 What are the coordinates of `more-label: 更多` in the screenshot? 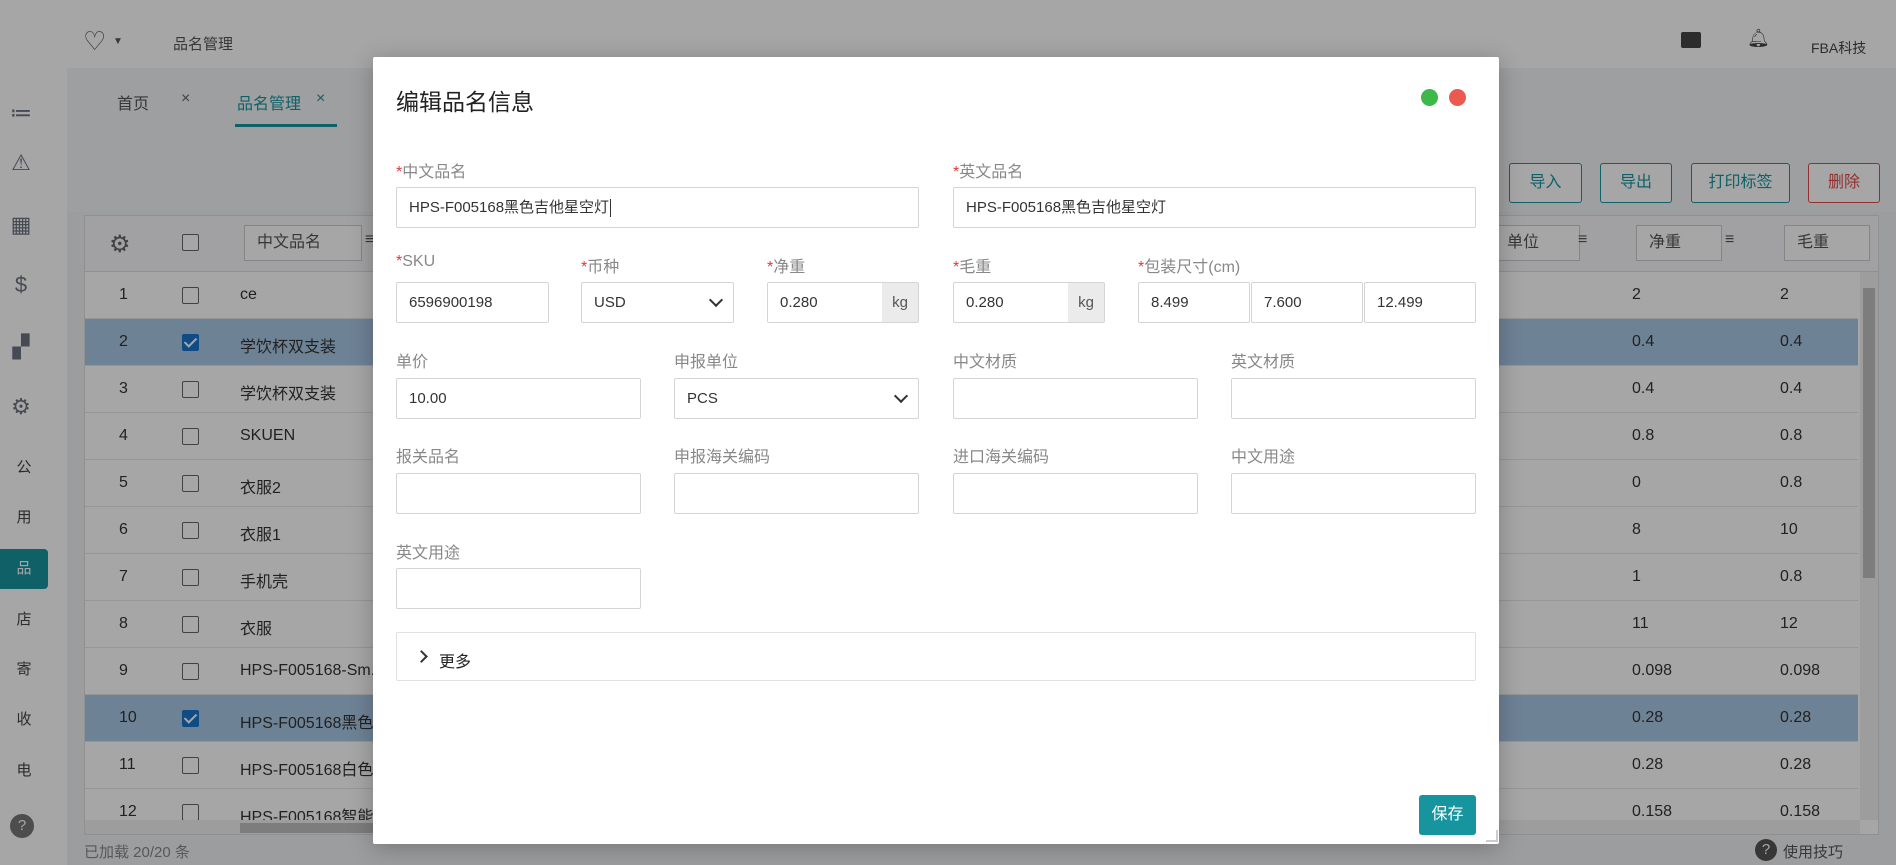 It's located at (455, 662).